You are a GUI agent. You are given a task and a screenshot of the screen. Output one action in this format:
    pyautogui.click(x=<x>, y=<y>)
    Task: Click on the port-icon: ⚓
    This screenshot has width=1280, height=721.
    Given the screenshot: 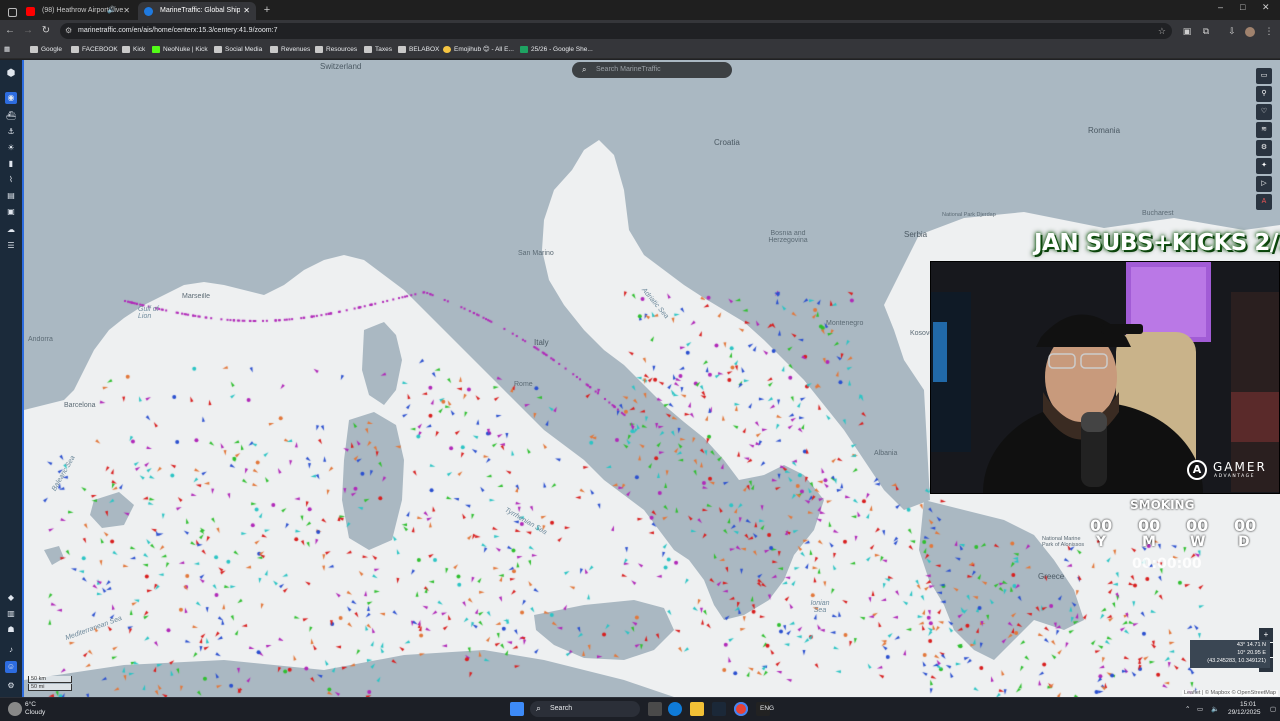 What is the action you would take?
    pyautogui.click(x=11, y=132)
    